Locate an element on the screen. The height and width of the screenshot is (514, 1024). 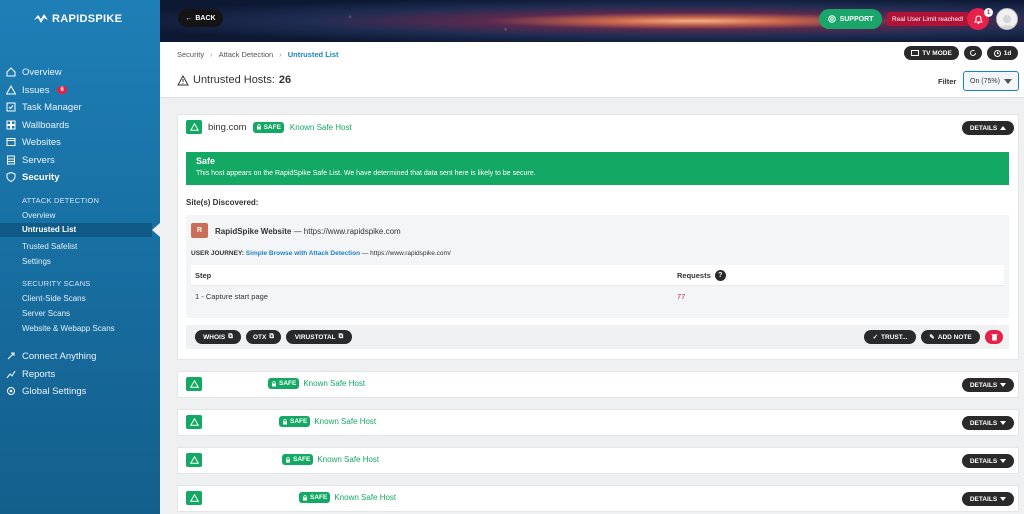
sidebar-item-reports: Reports is located at coordinates (30, 374).